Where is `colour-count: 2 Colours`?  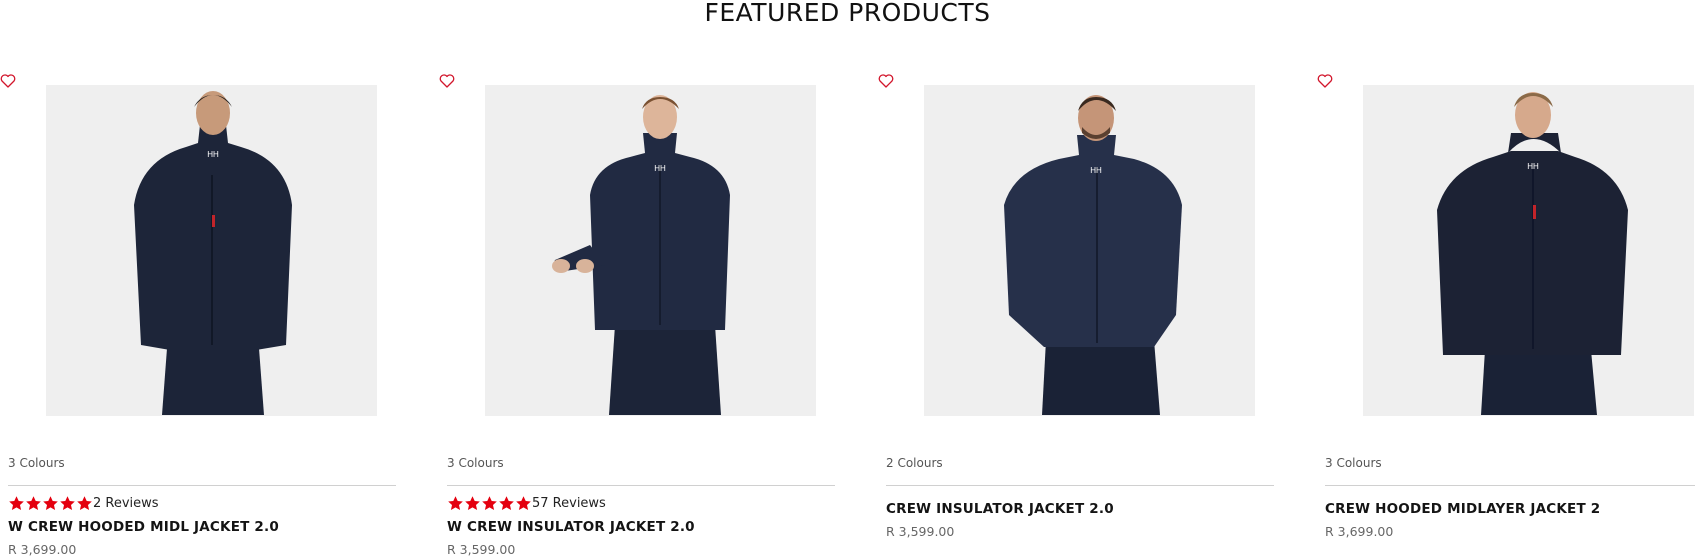
colour-count: 2 Colours is located at coordinates (914, 463).